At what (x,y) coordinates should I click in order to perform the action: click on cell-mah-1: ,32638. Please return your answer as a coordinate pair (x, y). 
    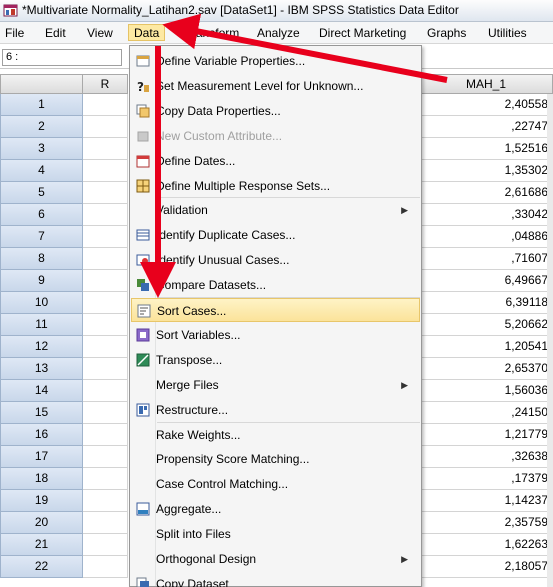
    Looking at the image, I should click on (486, 457).